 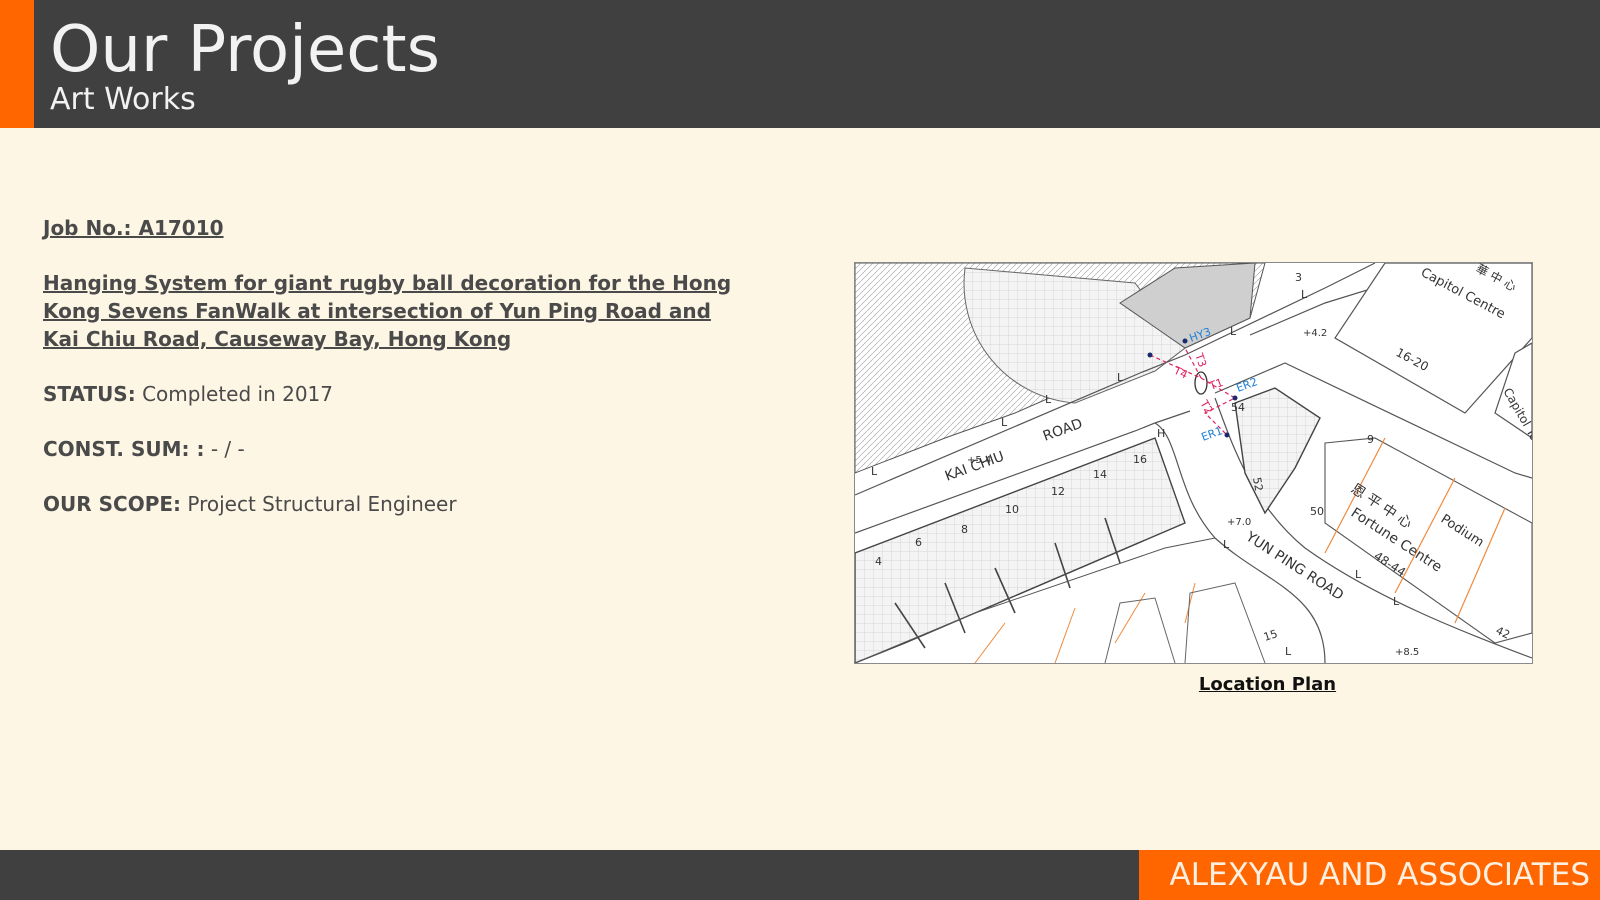 What do you see at coordinates (979, 460) in the screenshot?
I see `label-level-5-4: +5.4` at bounding box center [979, 460].